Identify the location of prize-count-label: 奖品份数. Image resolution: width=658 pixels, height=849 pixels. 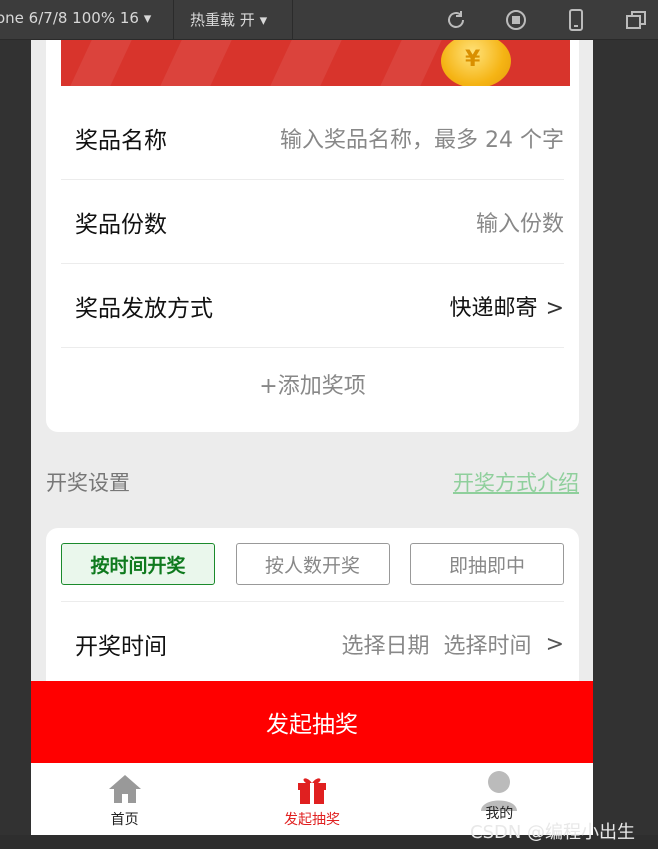
(121, 224).